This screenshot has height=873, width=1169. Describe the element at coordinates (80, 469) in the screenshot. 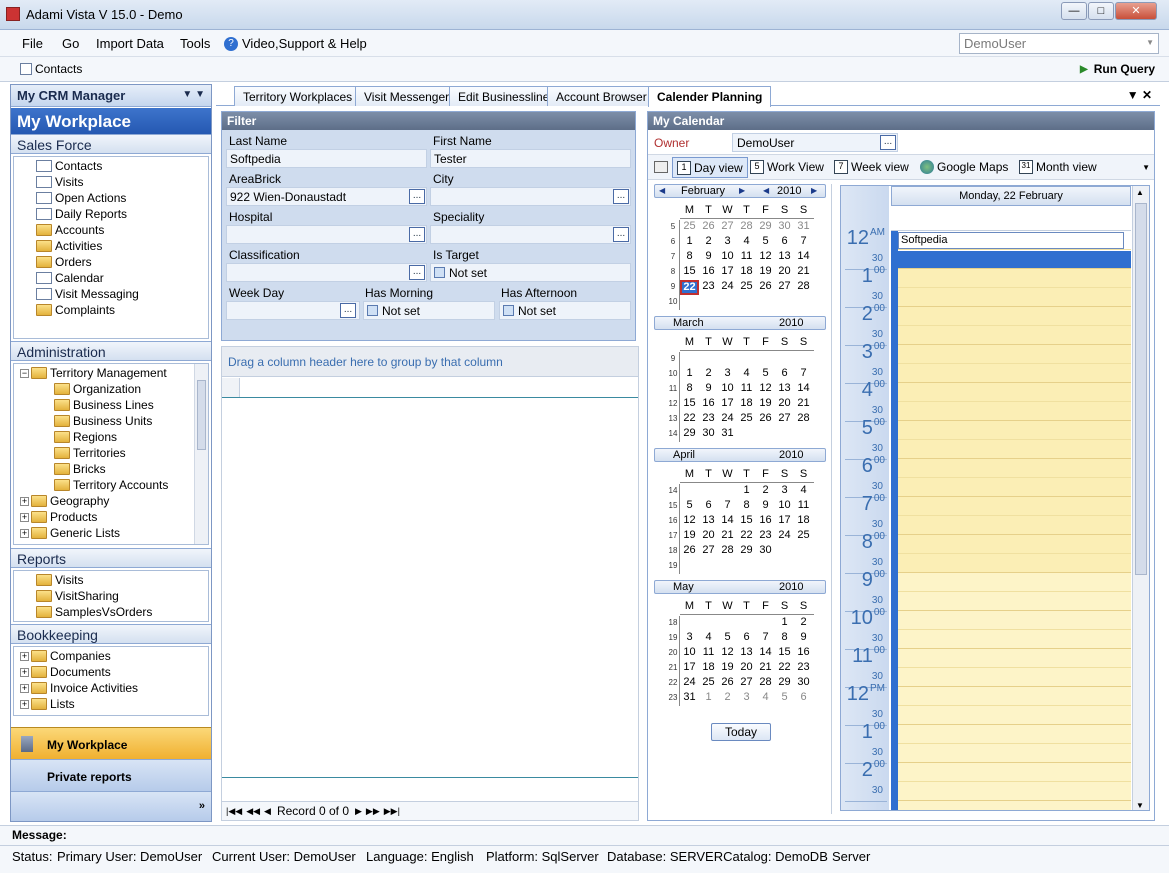

I see `list-item: Bricks` at that location.